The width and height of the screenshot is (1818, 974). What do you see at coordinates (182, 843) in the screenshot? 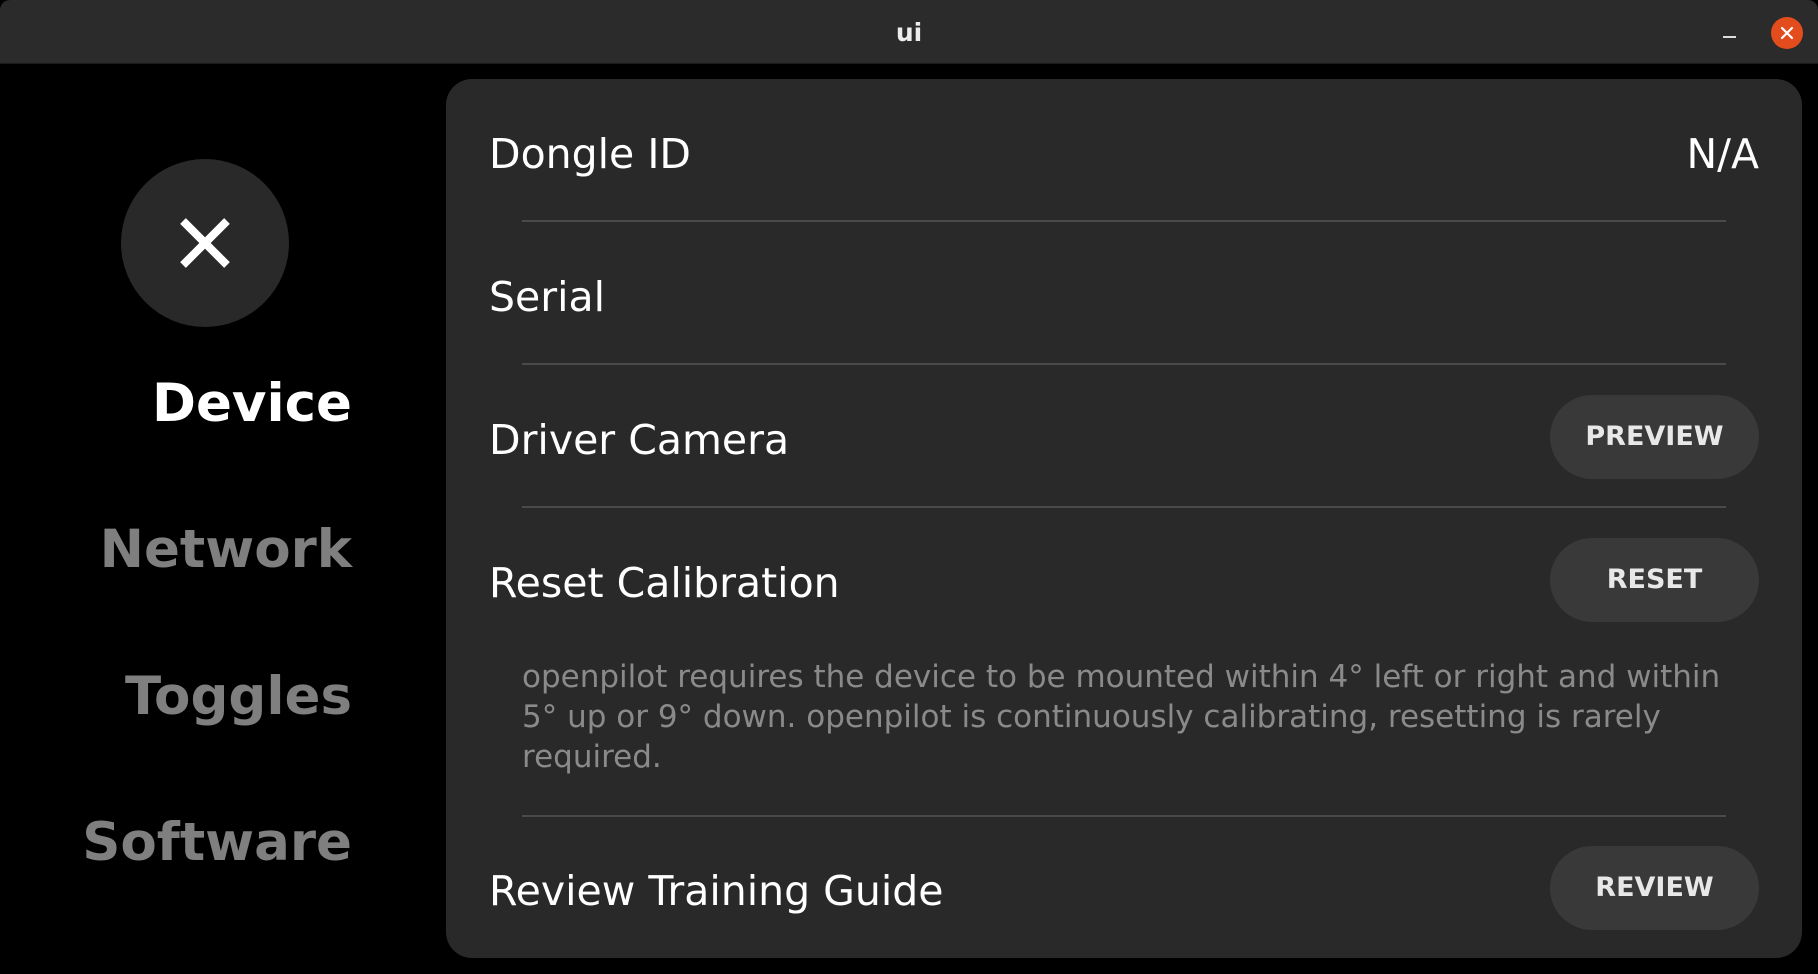
I see `sidebar-item-software: Software` at bounding box center [182, 843].